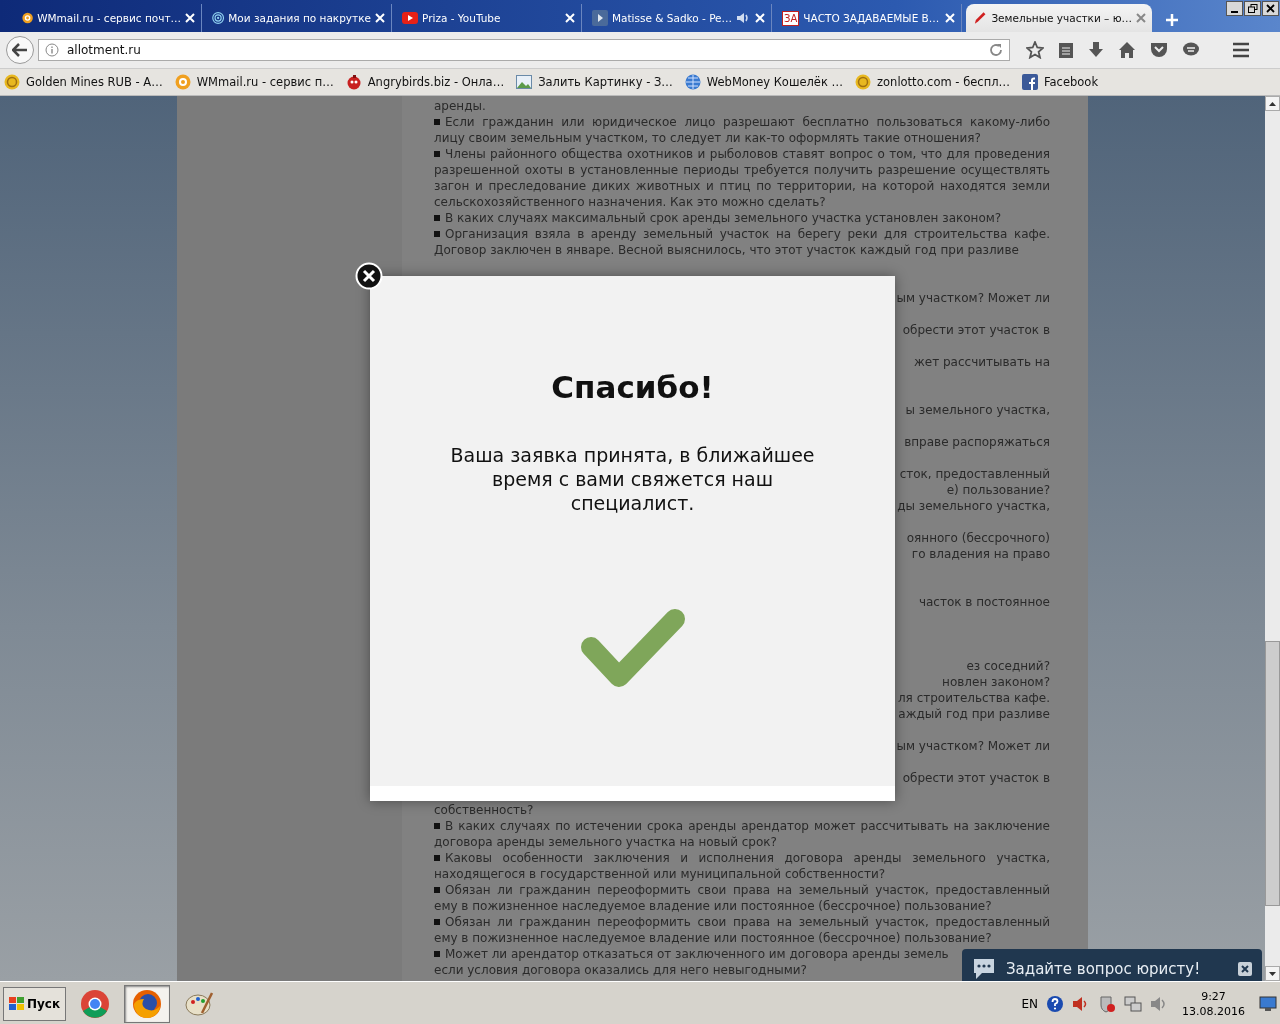 Image resolution: width=1280 pixels, height=1024 pixels. Describe the element at coordinates (742, 834) in the screenshot. I see `question-item: В каких случаях по истечении срока аренды арендатор может рассчитывать на заключение договора аренды земельного участка на новый срок?` at that location.